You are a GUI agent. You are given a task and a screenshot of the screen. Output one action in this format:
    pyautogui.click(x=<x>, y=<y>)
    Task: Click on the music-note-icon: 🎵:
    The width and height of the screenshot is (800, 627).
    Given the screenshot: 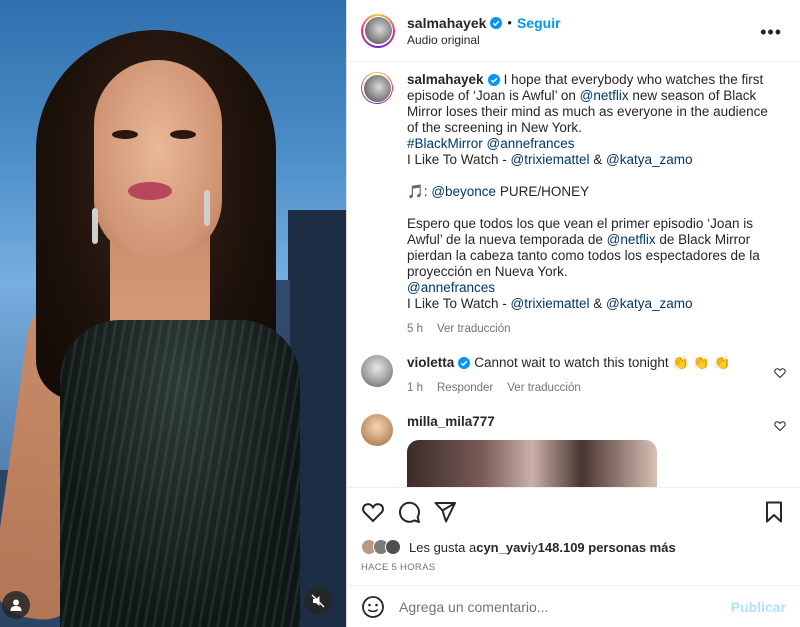 What is the action you would take?
    pyautogui.click(x=419, y=191)
    